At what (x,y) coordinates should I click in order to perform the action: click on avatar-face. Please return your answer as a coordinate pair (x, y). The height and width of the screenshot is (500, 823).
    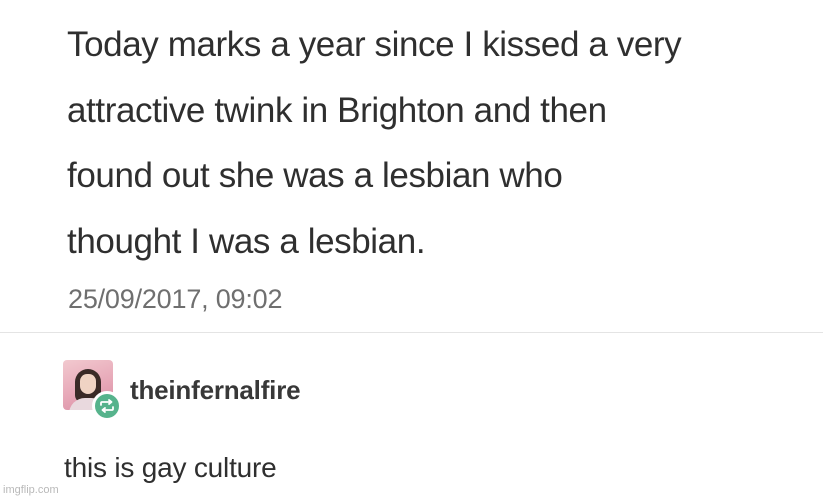
    Looking at the image, I should click on (88, 384).